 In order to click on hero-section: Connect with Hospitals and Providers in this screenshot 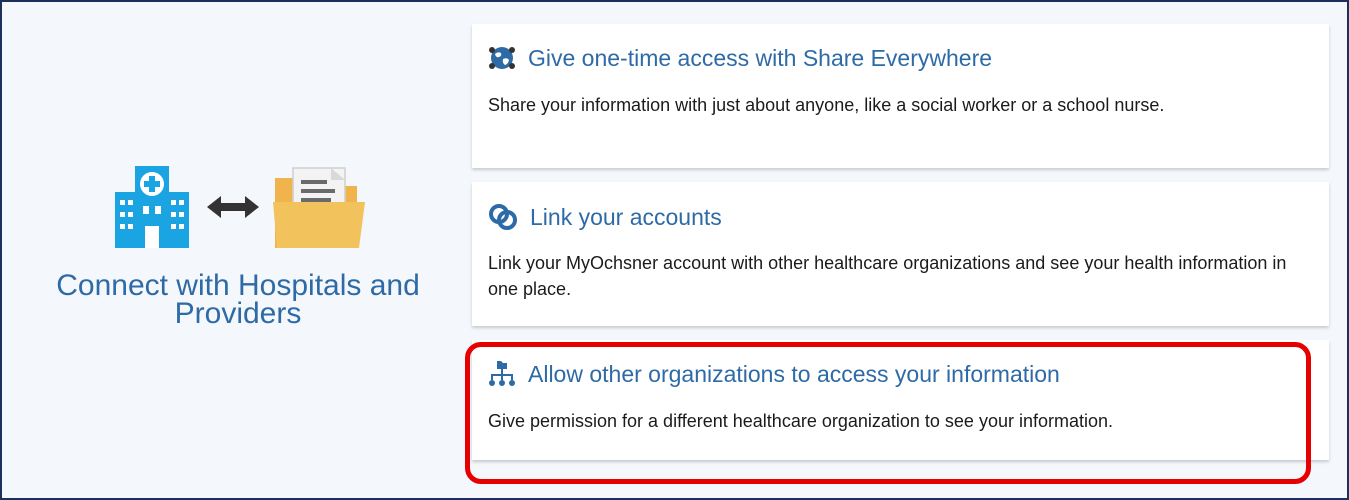, I will do `click(238, 246)`.